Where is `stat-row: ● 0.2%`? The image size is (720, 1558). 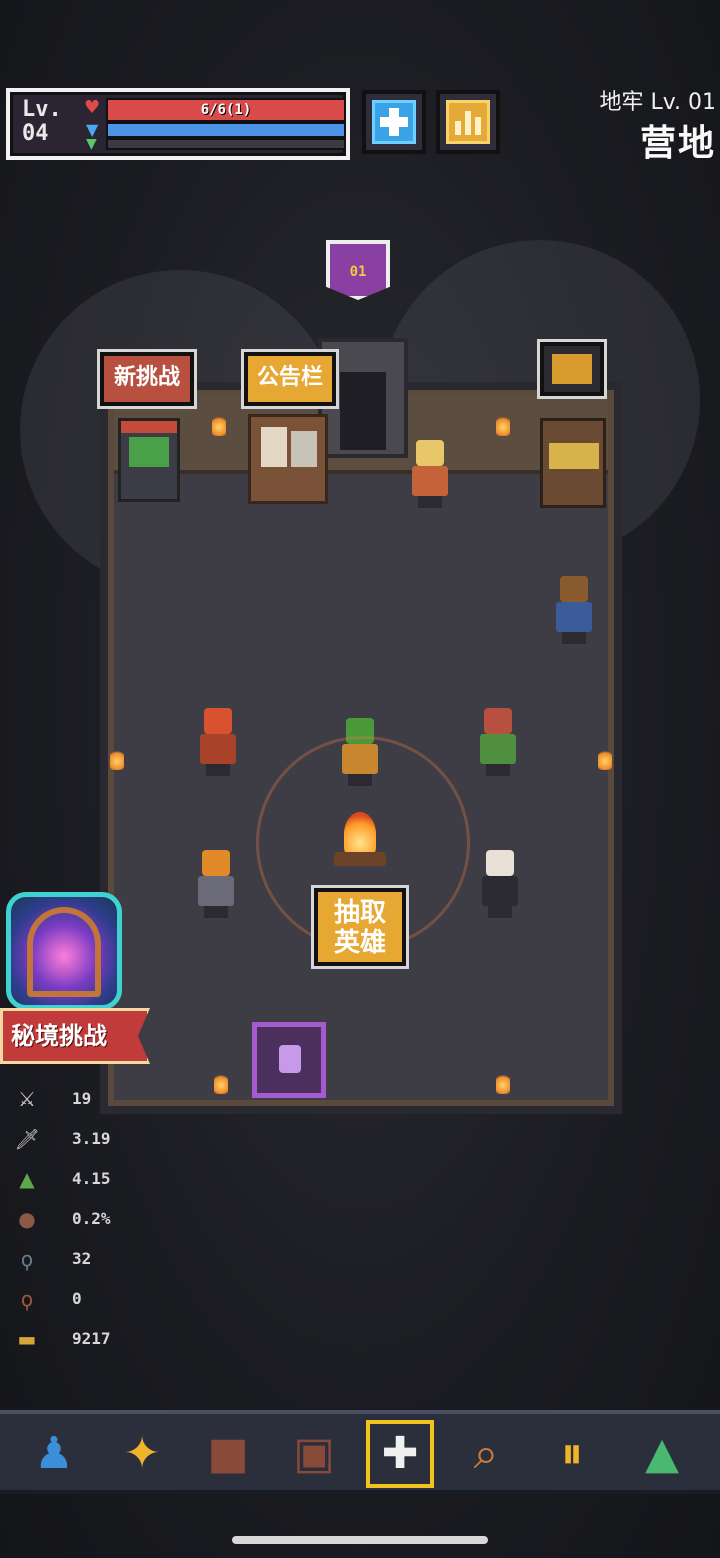
stat-row: ● 0.2% is located at coordinates (104, 1220).